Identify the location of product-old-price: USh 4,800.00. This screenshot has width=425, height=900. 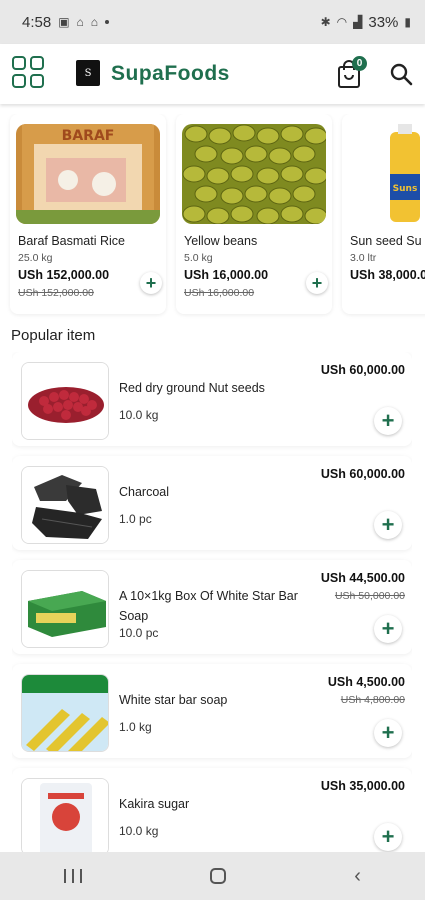
(372, 700).